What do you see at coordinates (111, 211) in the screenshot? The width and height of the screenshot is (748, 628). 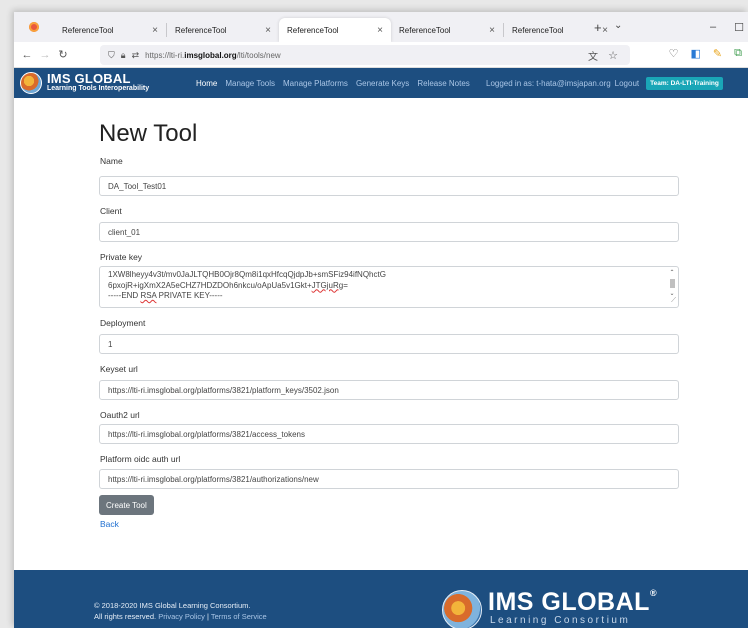 I see `client-label: Client` at bounding box center [111, 211].